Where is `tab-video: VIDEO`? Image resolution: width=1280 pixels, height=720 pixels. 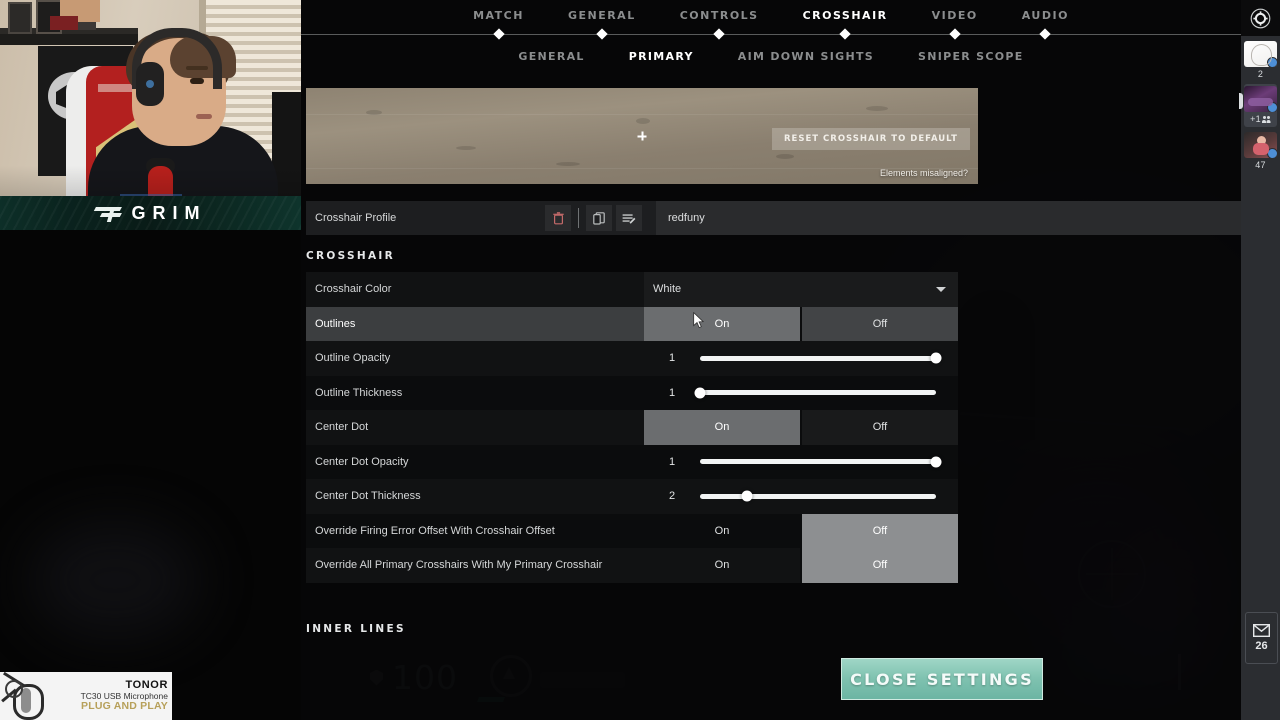
tab-video: VIDEO is located at coordinates (955, 15).